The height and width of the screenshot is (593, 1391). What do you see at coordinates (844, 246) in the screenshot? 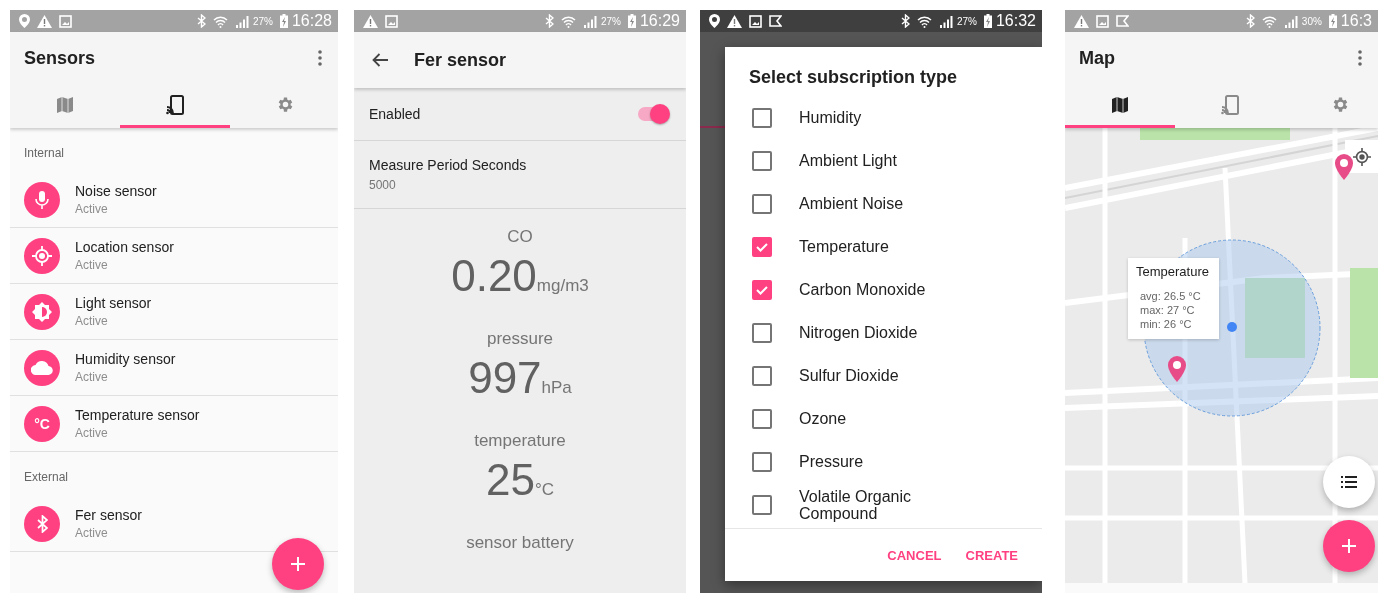
I see `option-label: Temperature` at bounding box center [844, 246].